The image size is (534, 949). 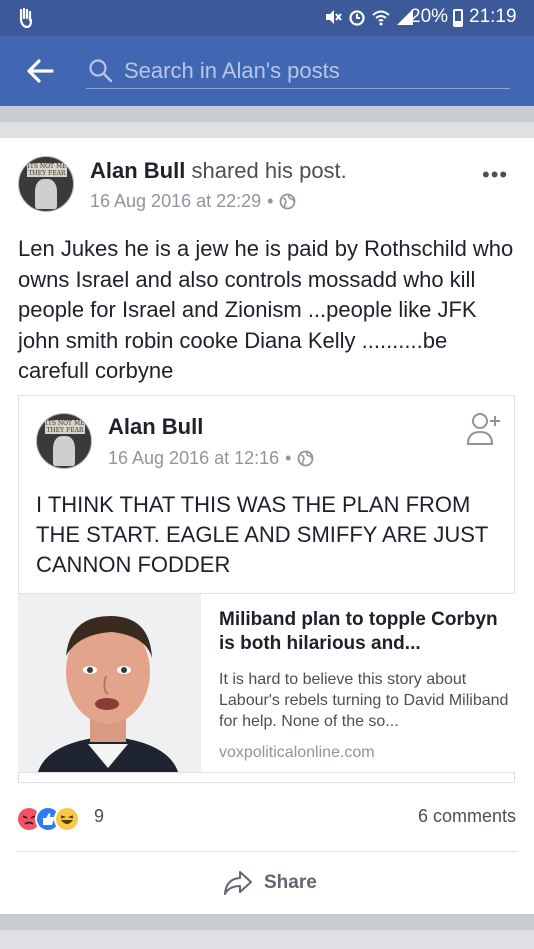 I want to click on link-thumbnail, so click(x=109, y=683).